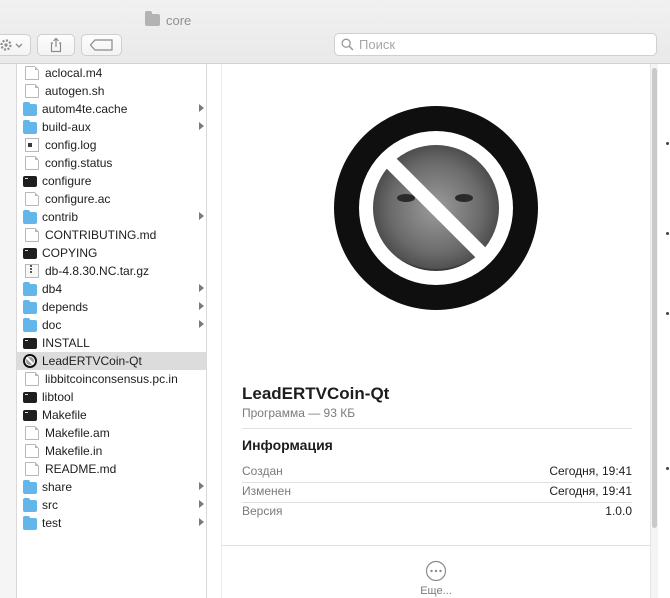 Image resolution: width=670 pixels, height=598 pixels. Describe the element at coordinates (8, 331) in the screenshot. I see `sidebar-edge` at that location.